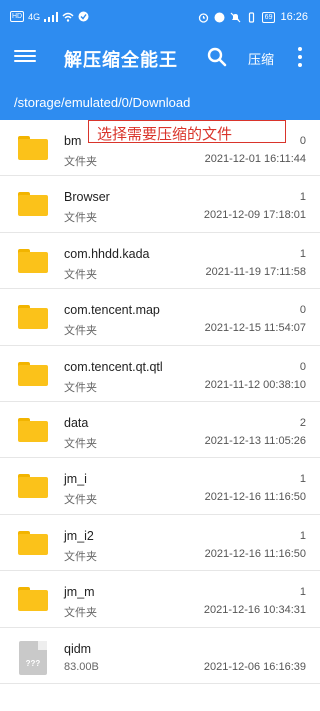  Describe the element at coordinates (254, 666) in the screenshot. I see `modified-date: 2021-12-06 16:16:39` at that location.